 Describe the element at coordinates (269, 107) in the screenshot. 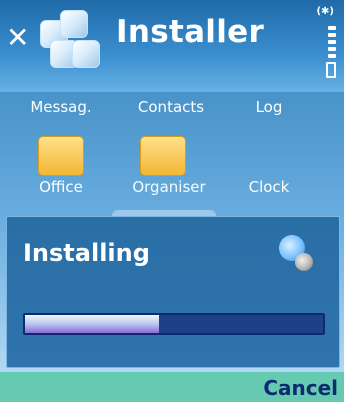

I see `app-label-log: Log` at that location.